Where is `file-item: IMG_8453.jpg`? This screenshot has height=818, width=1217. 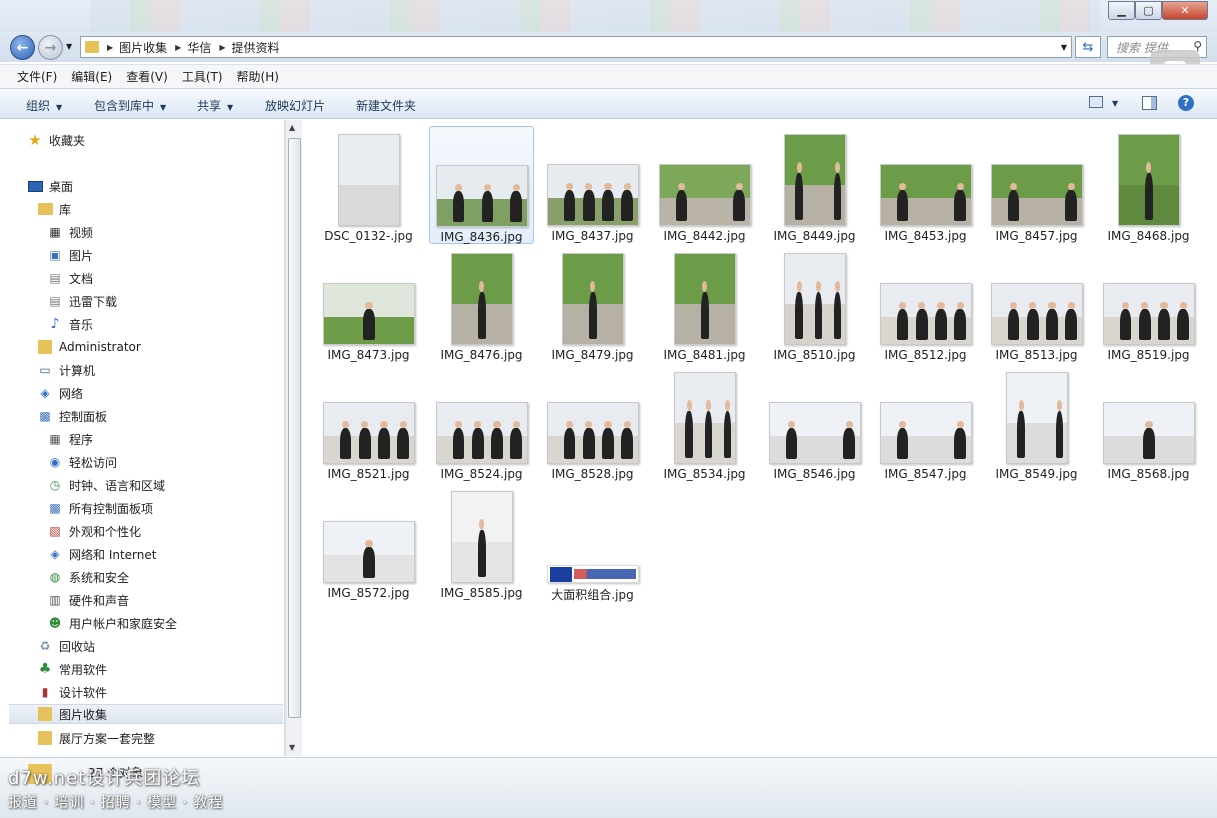
file-item: IMG_8453.jpg is located at coordinates (925, 185).